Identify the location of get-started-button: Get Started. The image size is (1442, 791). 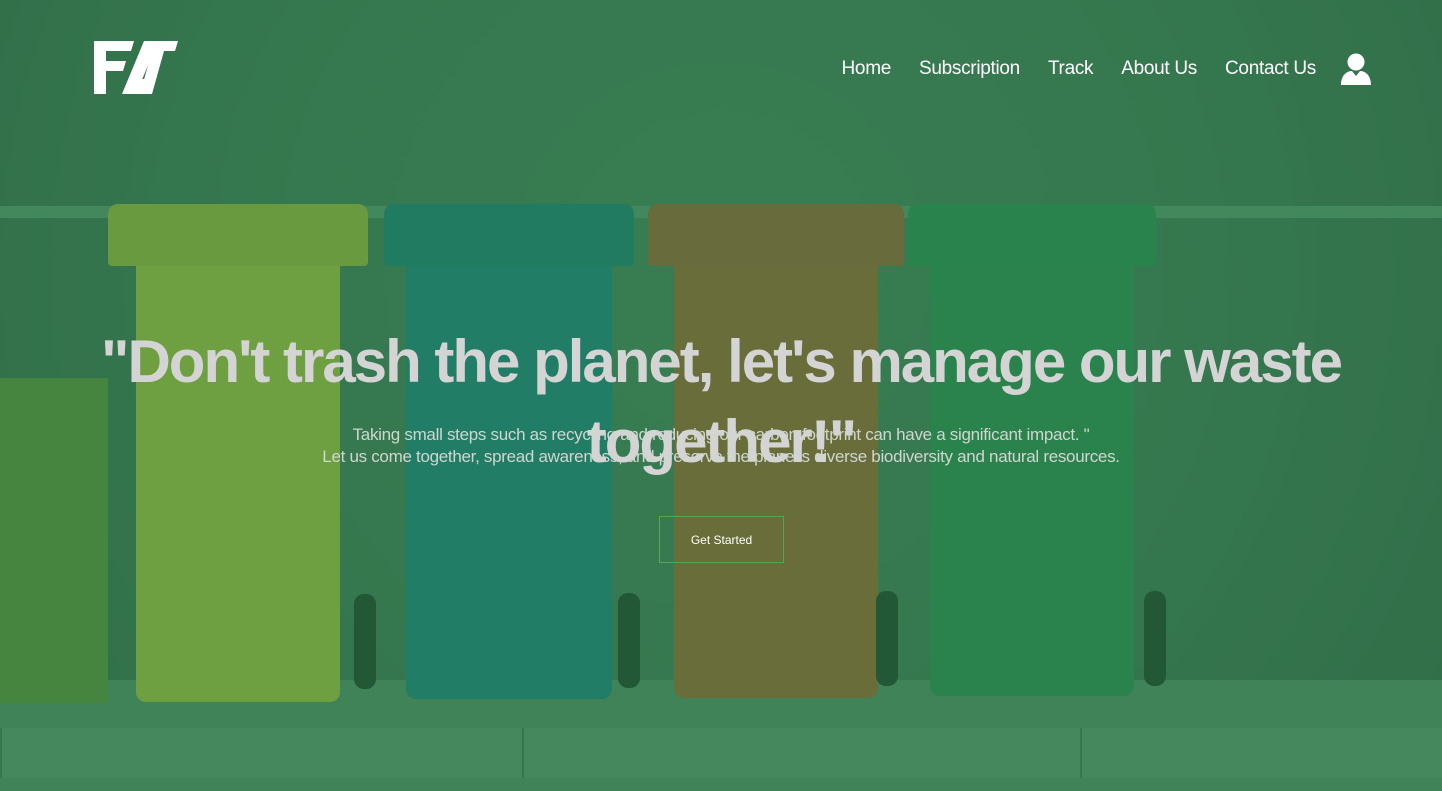
(721, 539).